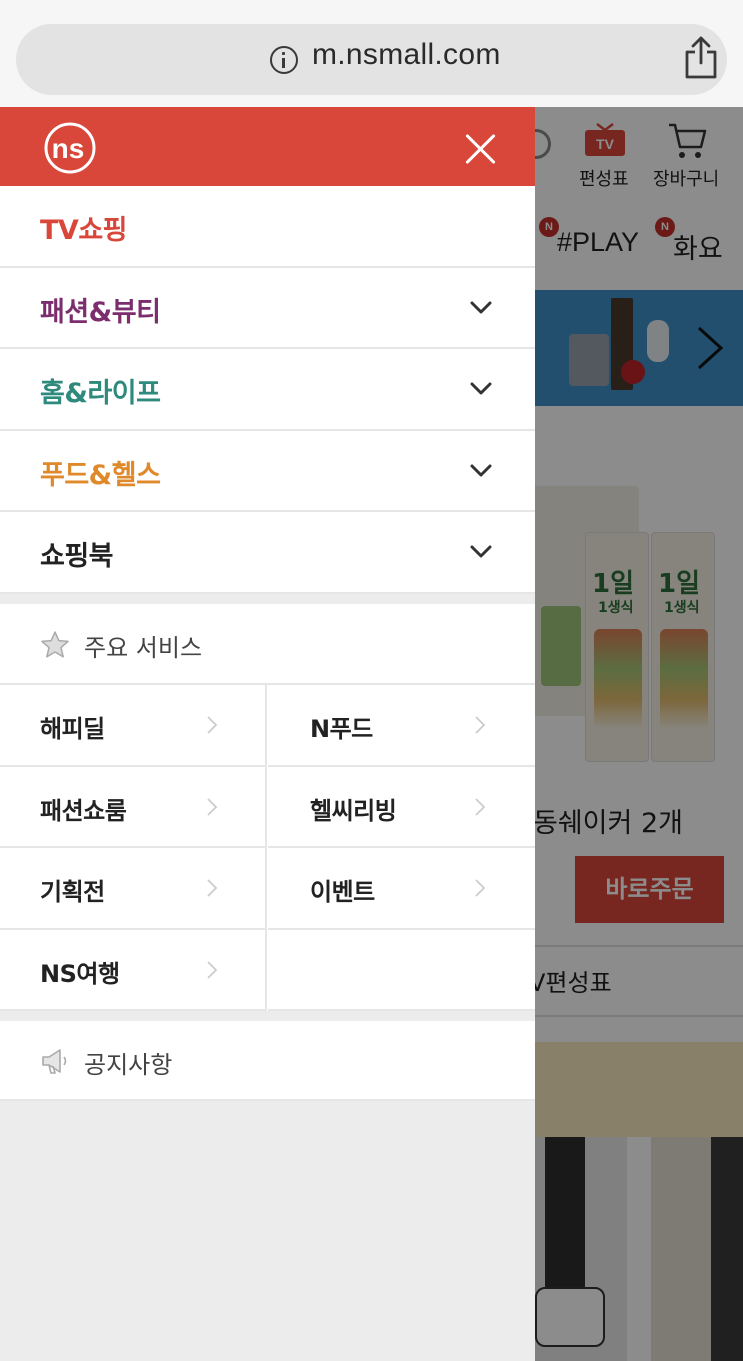 This screenshot has width=743, height=1361. What do you see at coordinates (267, 553) in the screenshot?
I see `category-shopping-book: 쇼핑북` at bounding box center [267, 553].